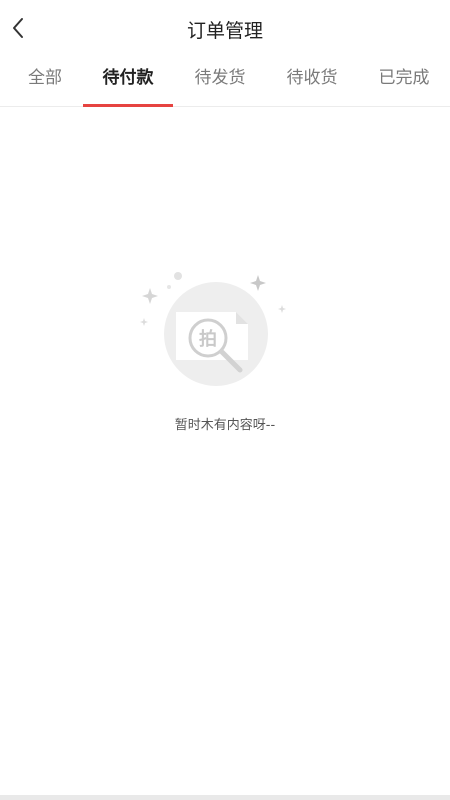 The image size is (450, 800). What do you see at coordinates (220, 78) in the screenshot?
I see `tab-label: 待发货` at bounding box center [220, 78].